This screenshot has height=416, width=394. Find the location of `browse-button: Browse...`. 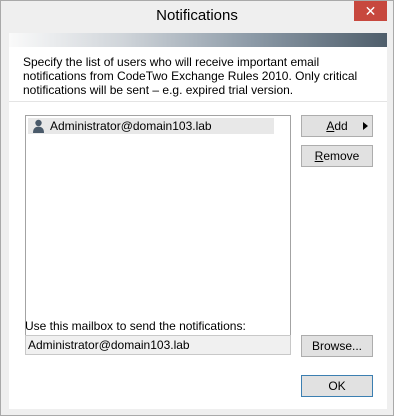

browse-button: Browse... is located at coordinates (337, 346).